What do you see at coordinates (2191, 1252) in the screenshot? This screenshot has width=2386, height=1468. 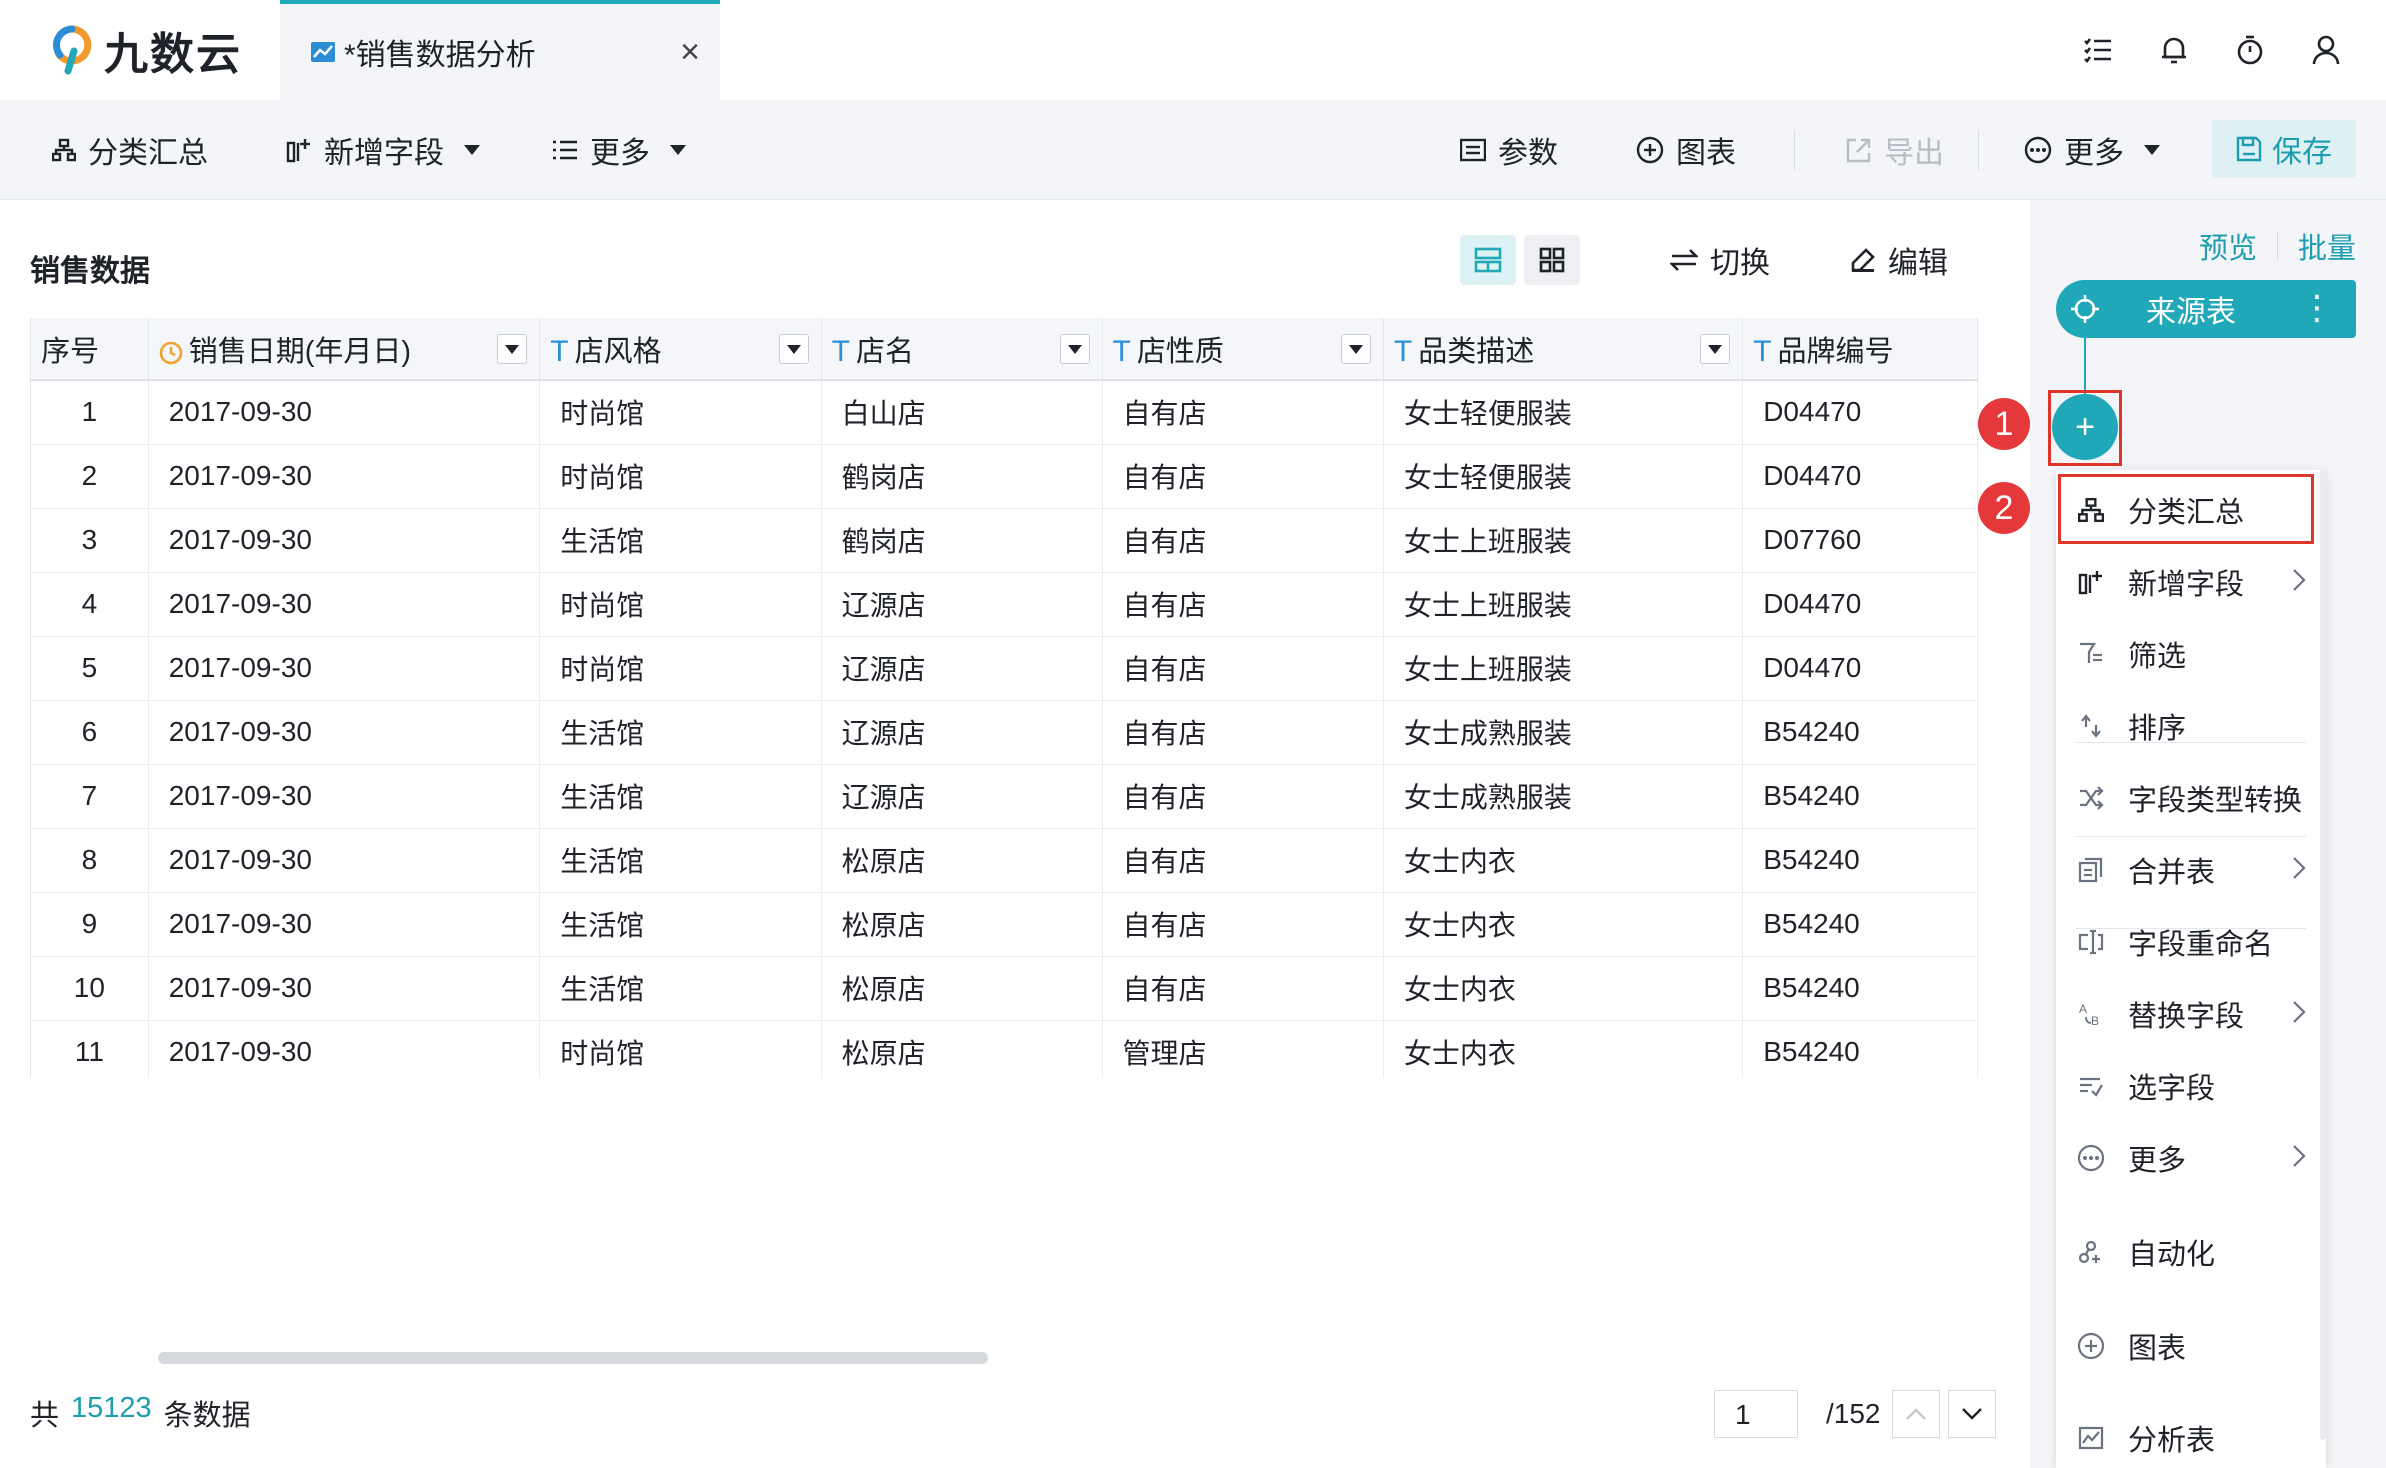 I see `menu-item-automation: 自动化` at bounding box center [2191, 1252].